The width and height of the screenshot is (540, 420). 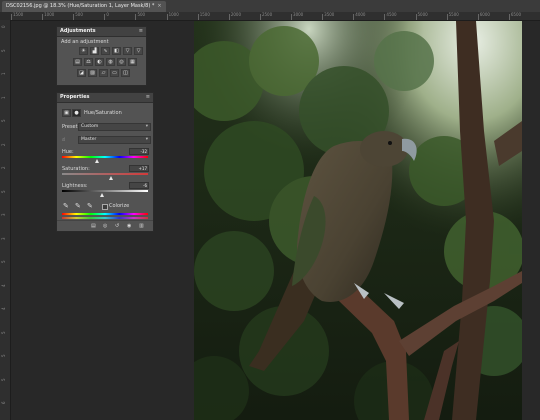 What do you see at coordinates (94, 51) in the screenshot?
I see `levels-icon: ▟` at bounding box center [94, 51].